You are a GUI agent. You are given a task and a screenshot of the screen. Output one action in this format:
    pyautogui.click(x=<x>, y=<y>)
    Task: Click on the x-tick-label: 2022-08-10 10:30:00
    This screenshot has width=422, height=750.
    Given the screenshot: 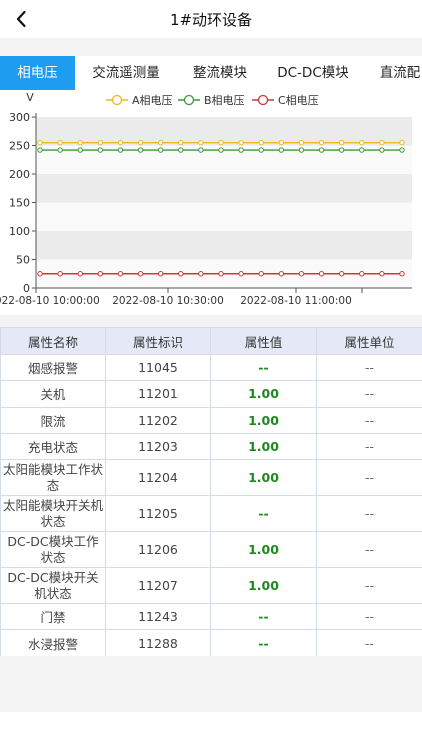 What is the action you would take?
    pyautogui.click(x=168, y=301)
    